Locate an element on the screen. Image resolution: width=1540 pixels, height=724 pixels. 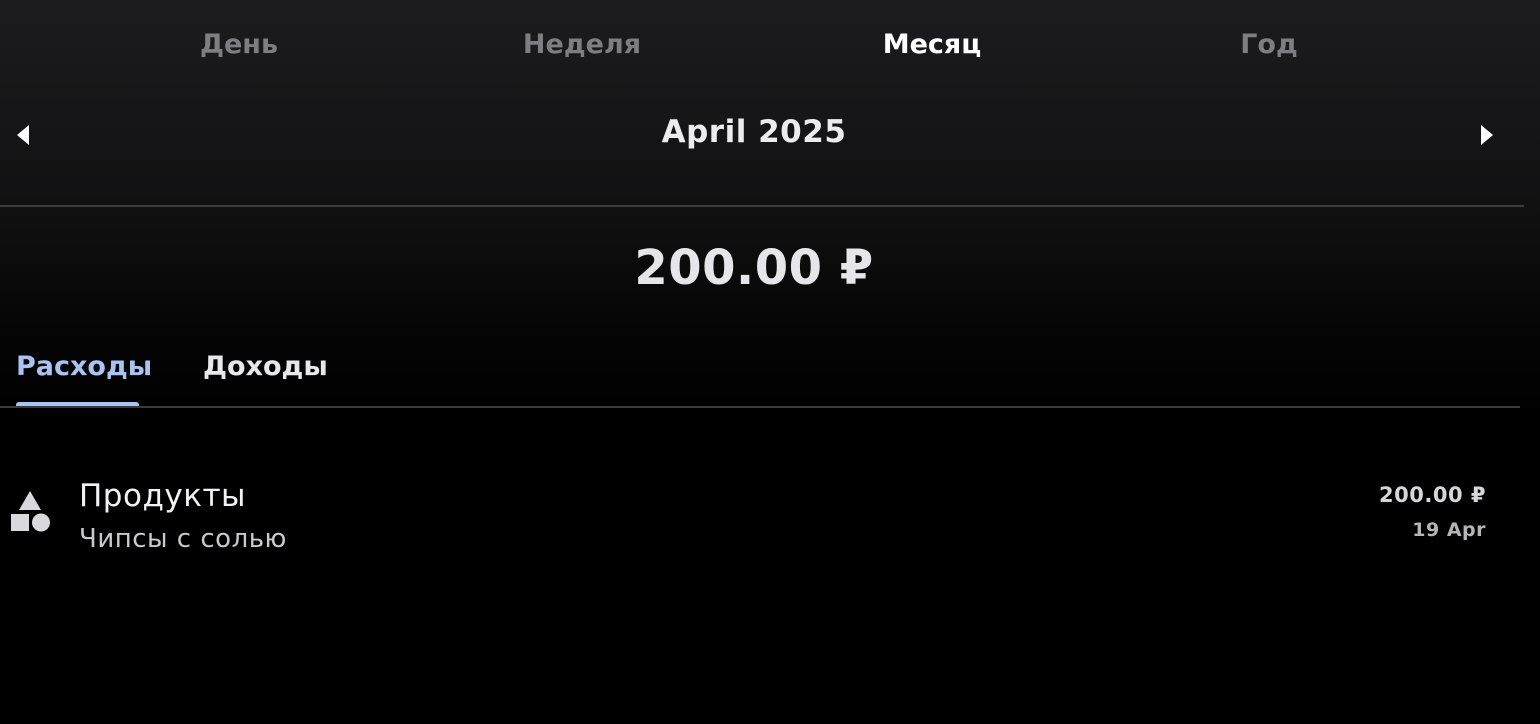
chevron-right-icon is located at coordinates (1487, 135).